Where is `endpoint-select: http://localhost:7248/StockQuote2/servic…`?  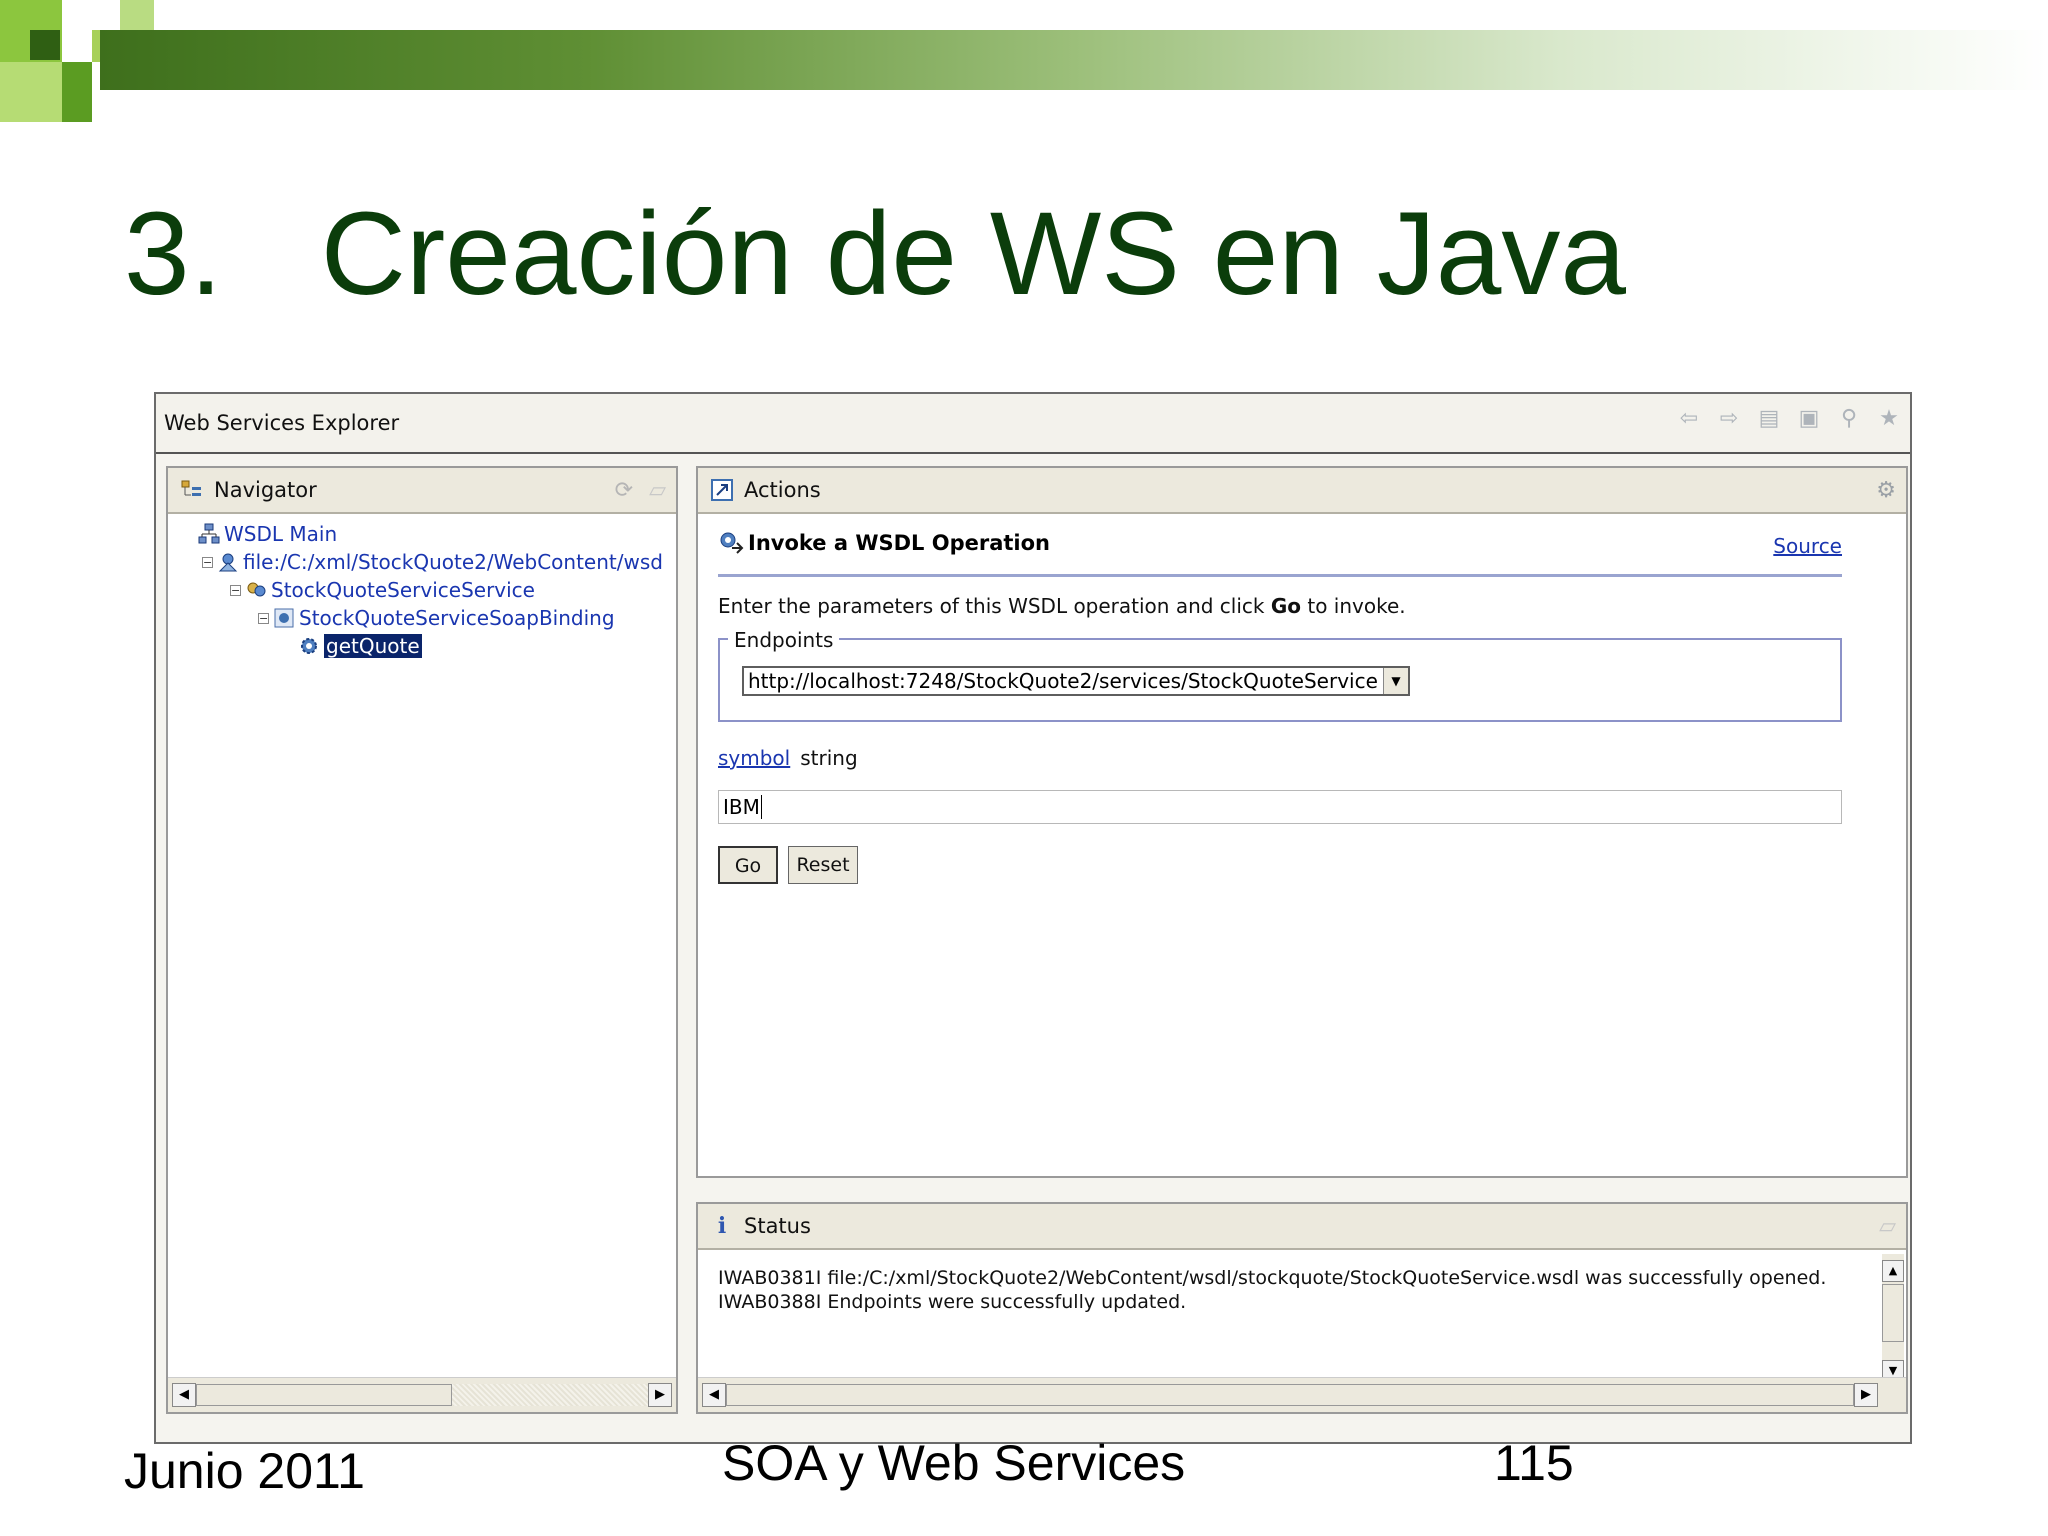 endpoint-select: http://localhost:7248/StockQuote2/servic… is located at coordinates (1076, 681).